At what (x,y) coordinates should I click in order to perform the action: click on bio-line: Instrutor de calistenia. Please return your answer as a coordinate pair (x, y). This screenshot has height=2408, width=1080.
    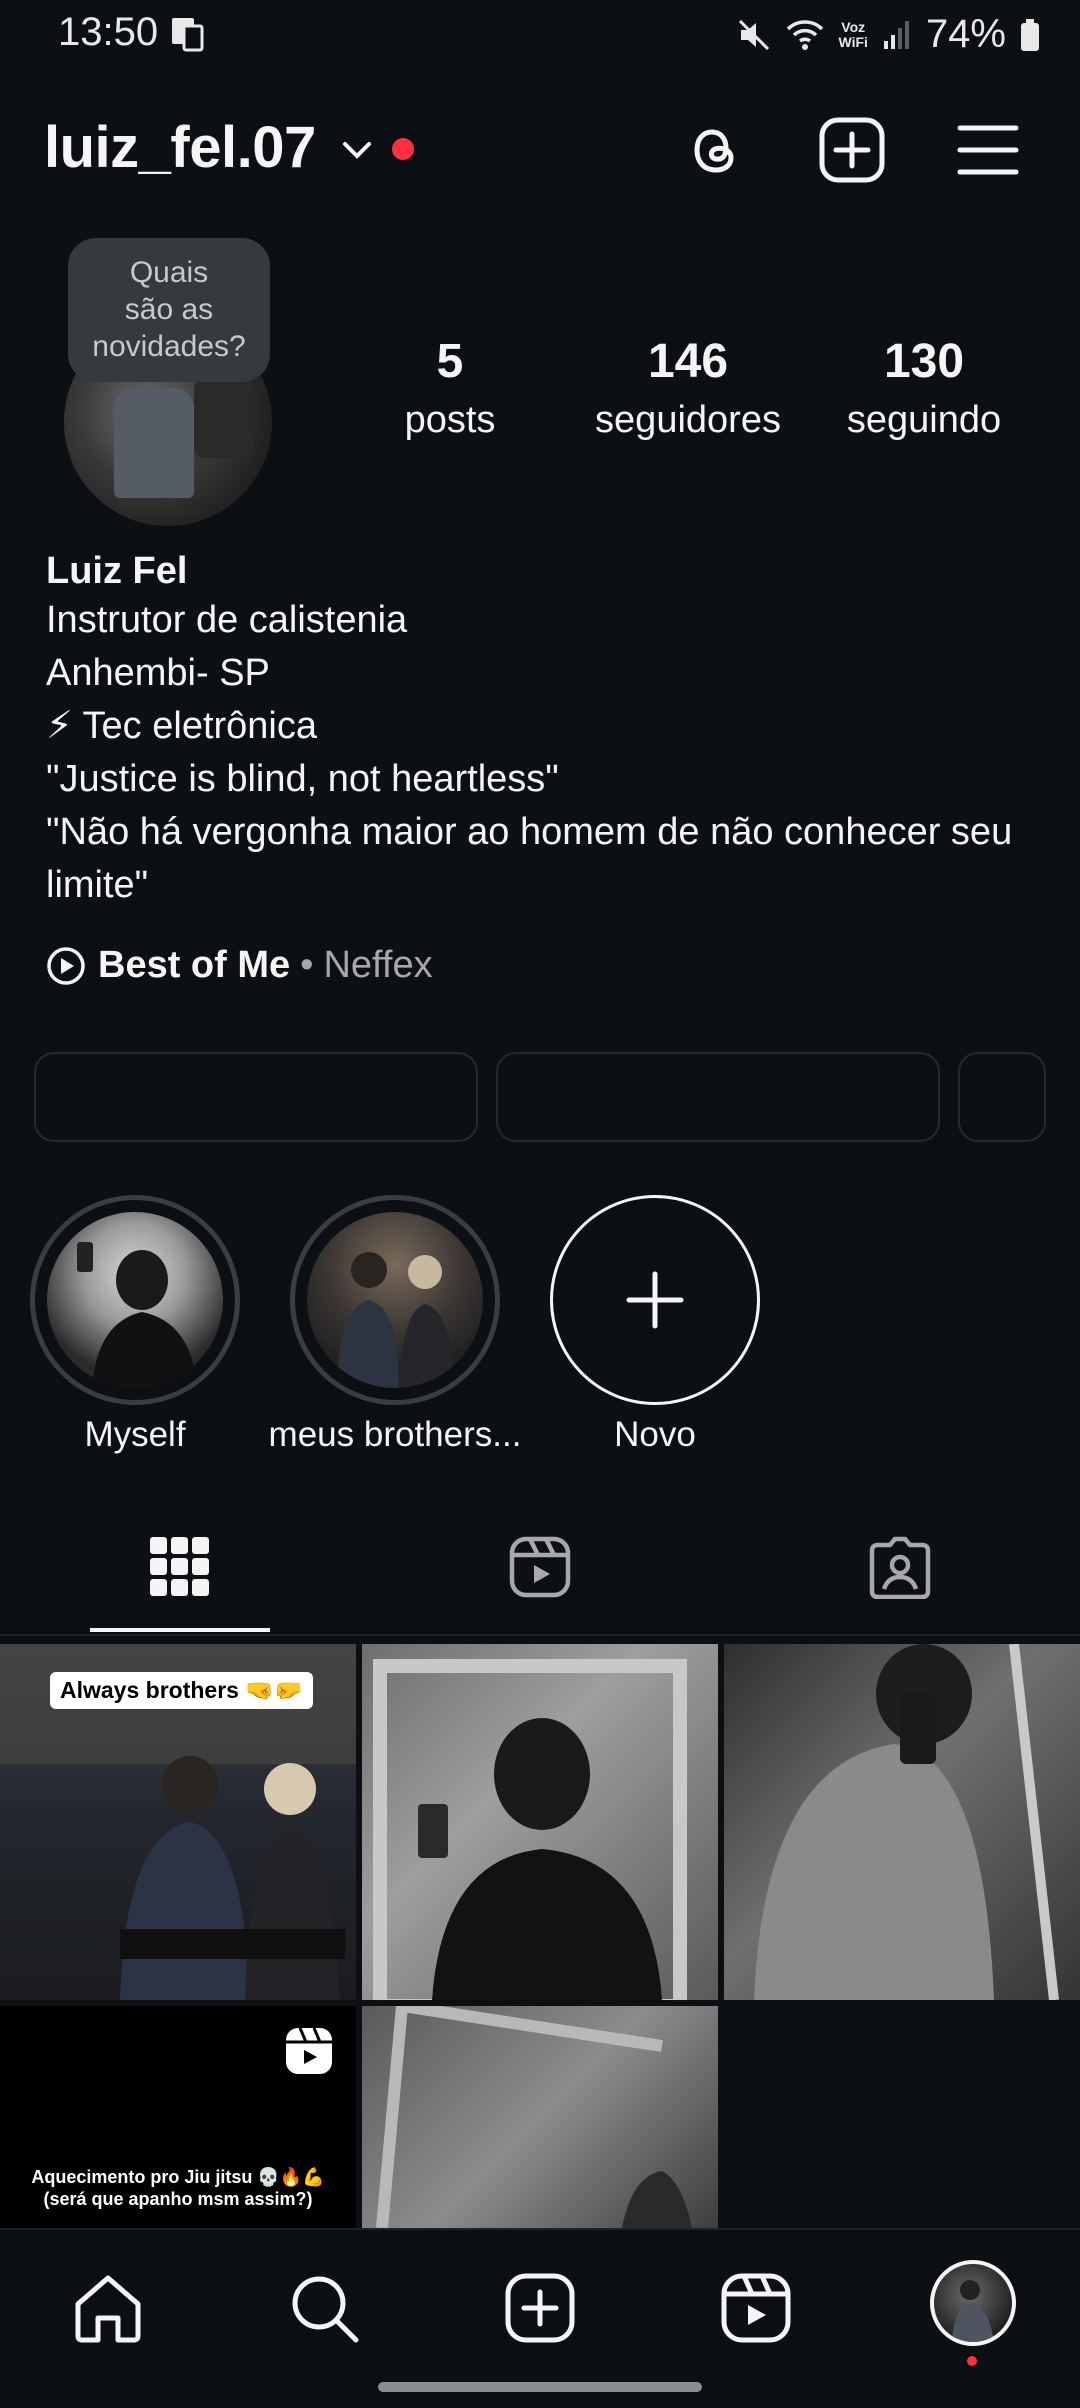
    Looking at the image, I should click on (227, 620).